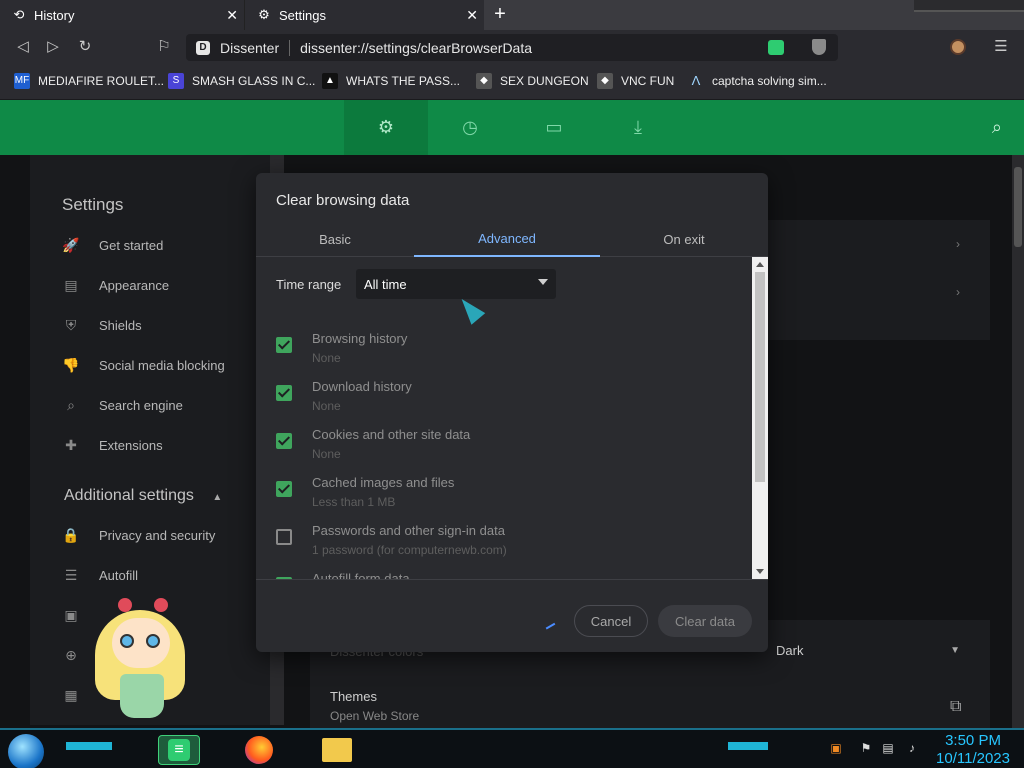  Describe the element at coordinates (760, 264) in the screenshot. I see `scroll-up-icon` at that location.